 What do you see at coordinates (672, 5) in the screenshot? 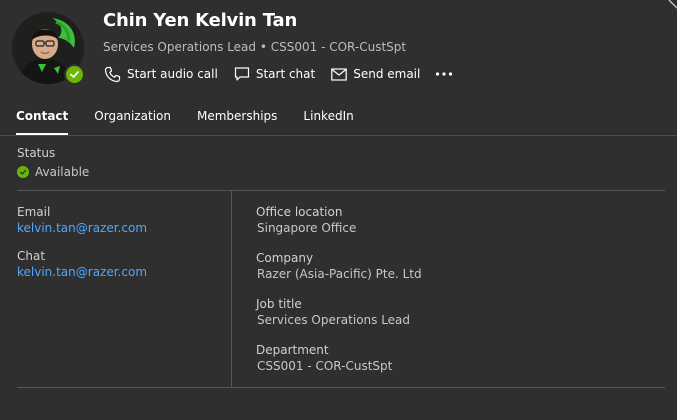
I see `close-icon` at bounding box center [672, 5].